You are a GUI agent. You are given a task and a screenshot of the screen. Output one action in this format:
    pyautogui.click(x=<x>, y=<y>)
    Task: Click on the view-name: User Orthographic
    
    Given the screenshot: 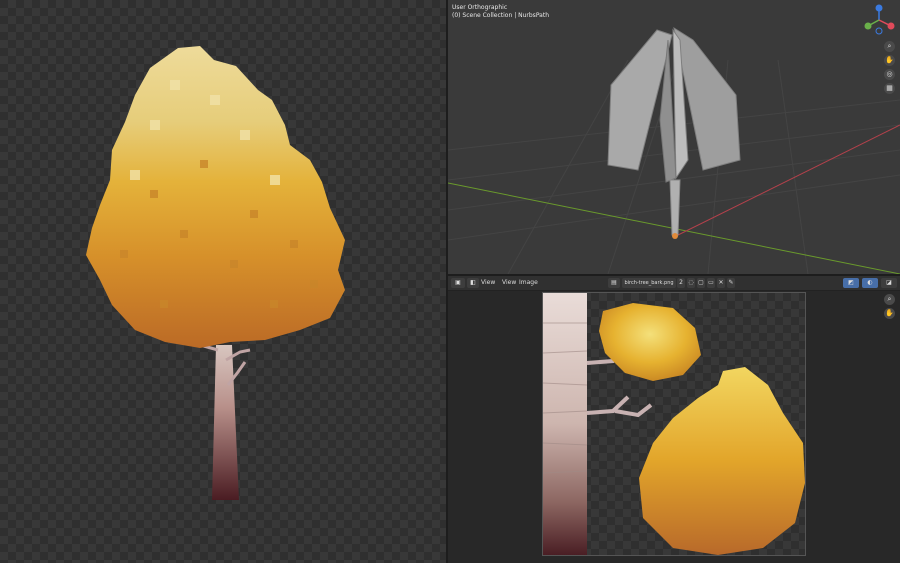 What is the action you would take?
    pyautogui.click(x=480, y=7)
    